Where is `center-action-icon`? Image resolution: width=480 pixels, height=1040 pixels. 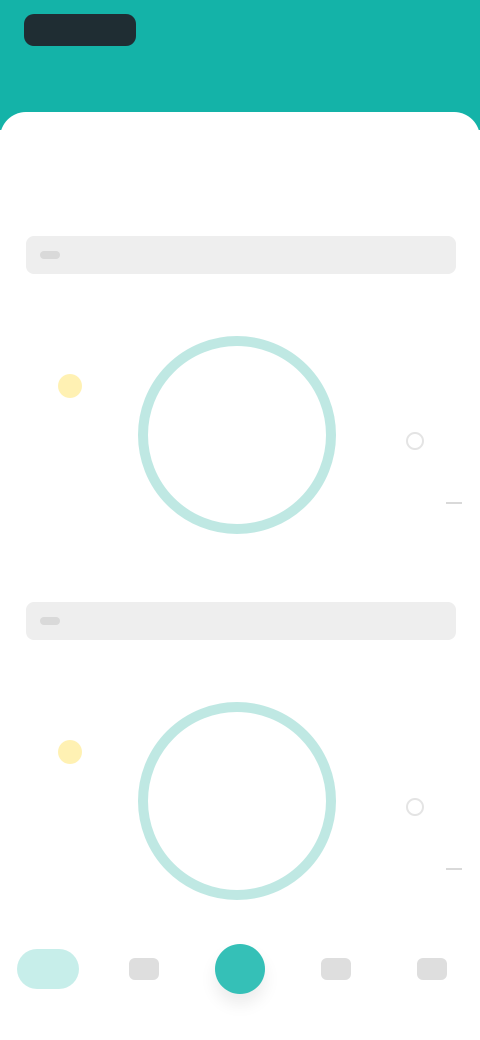 center-action-icon is located at coordinates (240, 969).